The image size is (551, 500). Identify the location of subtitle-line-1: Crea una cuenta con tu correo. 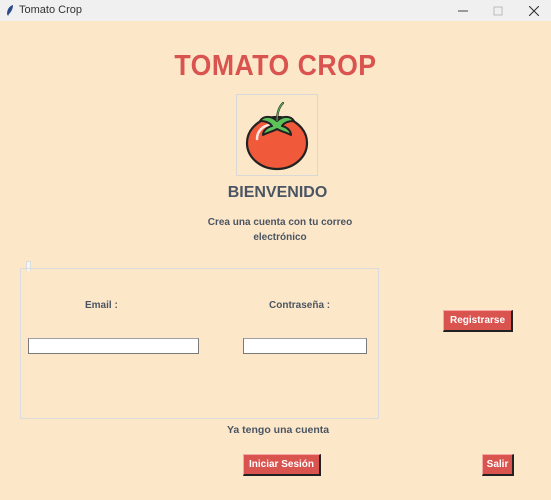
(280, 222).